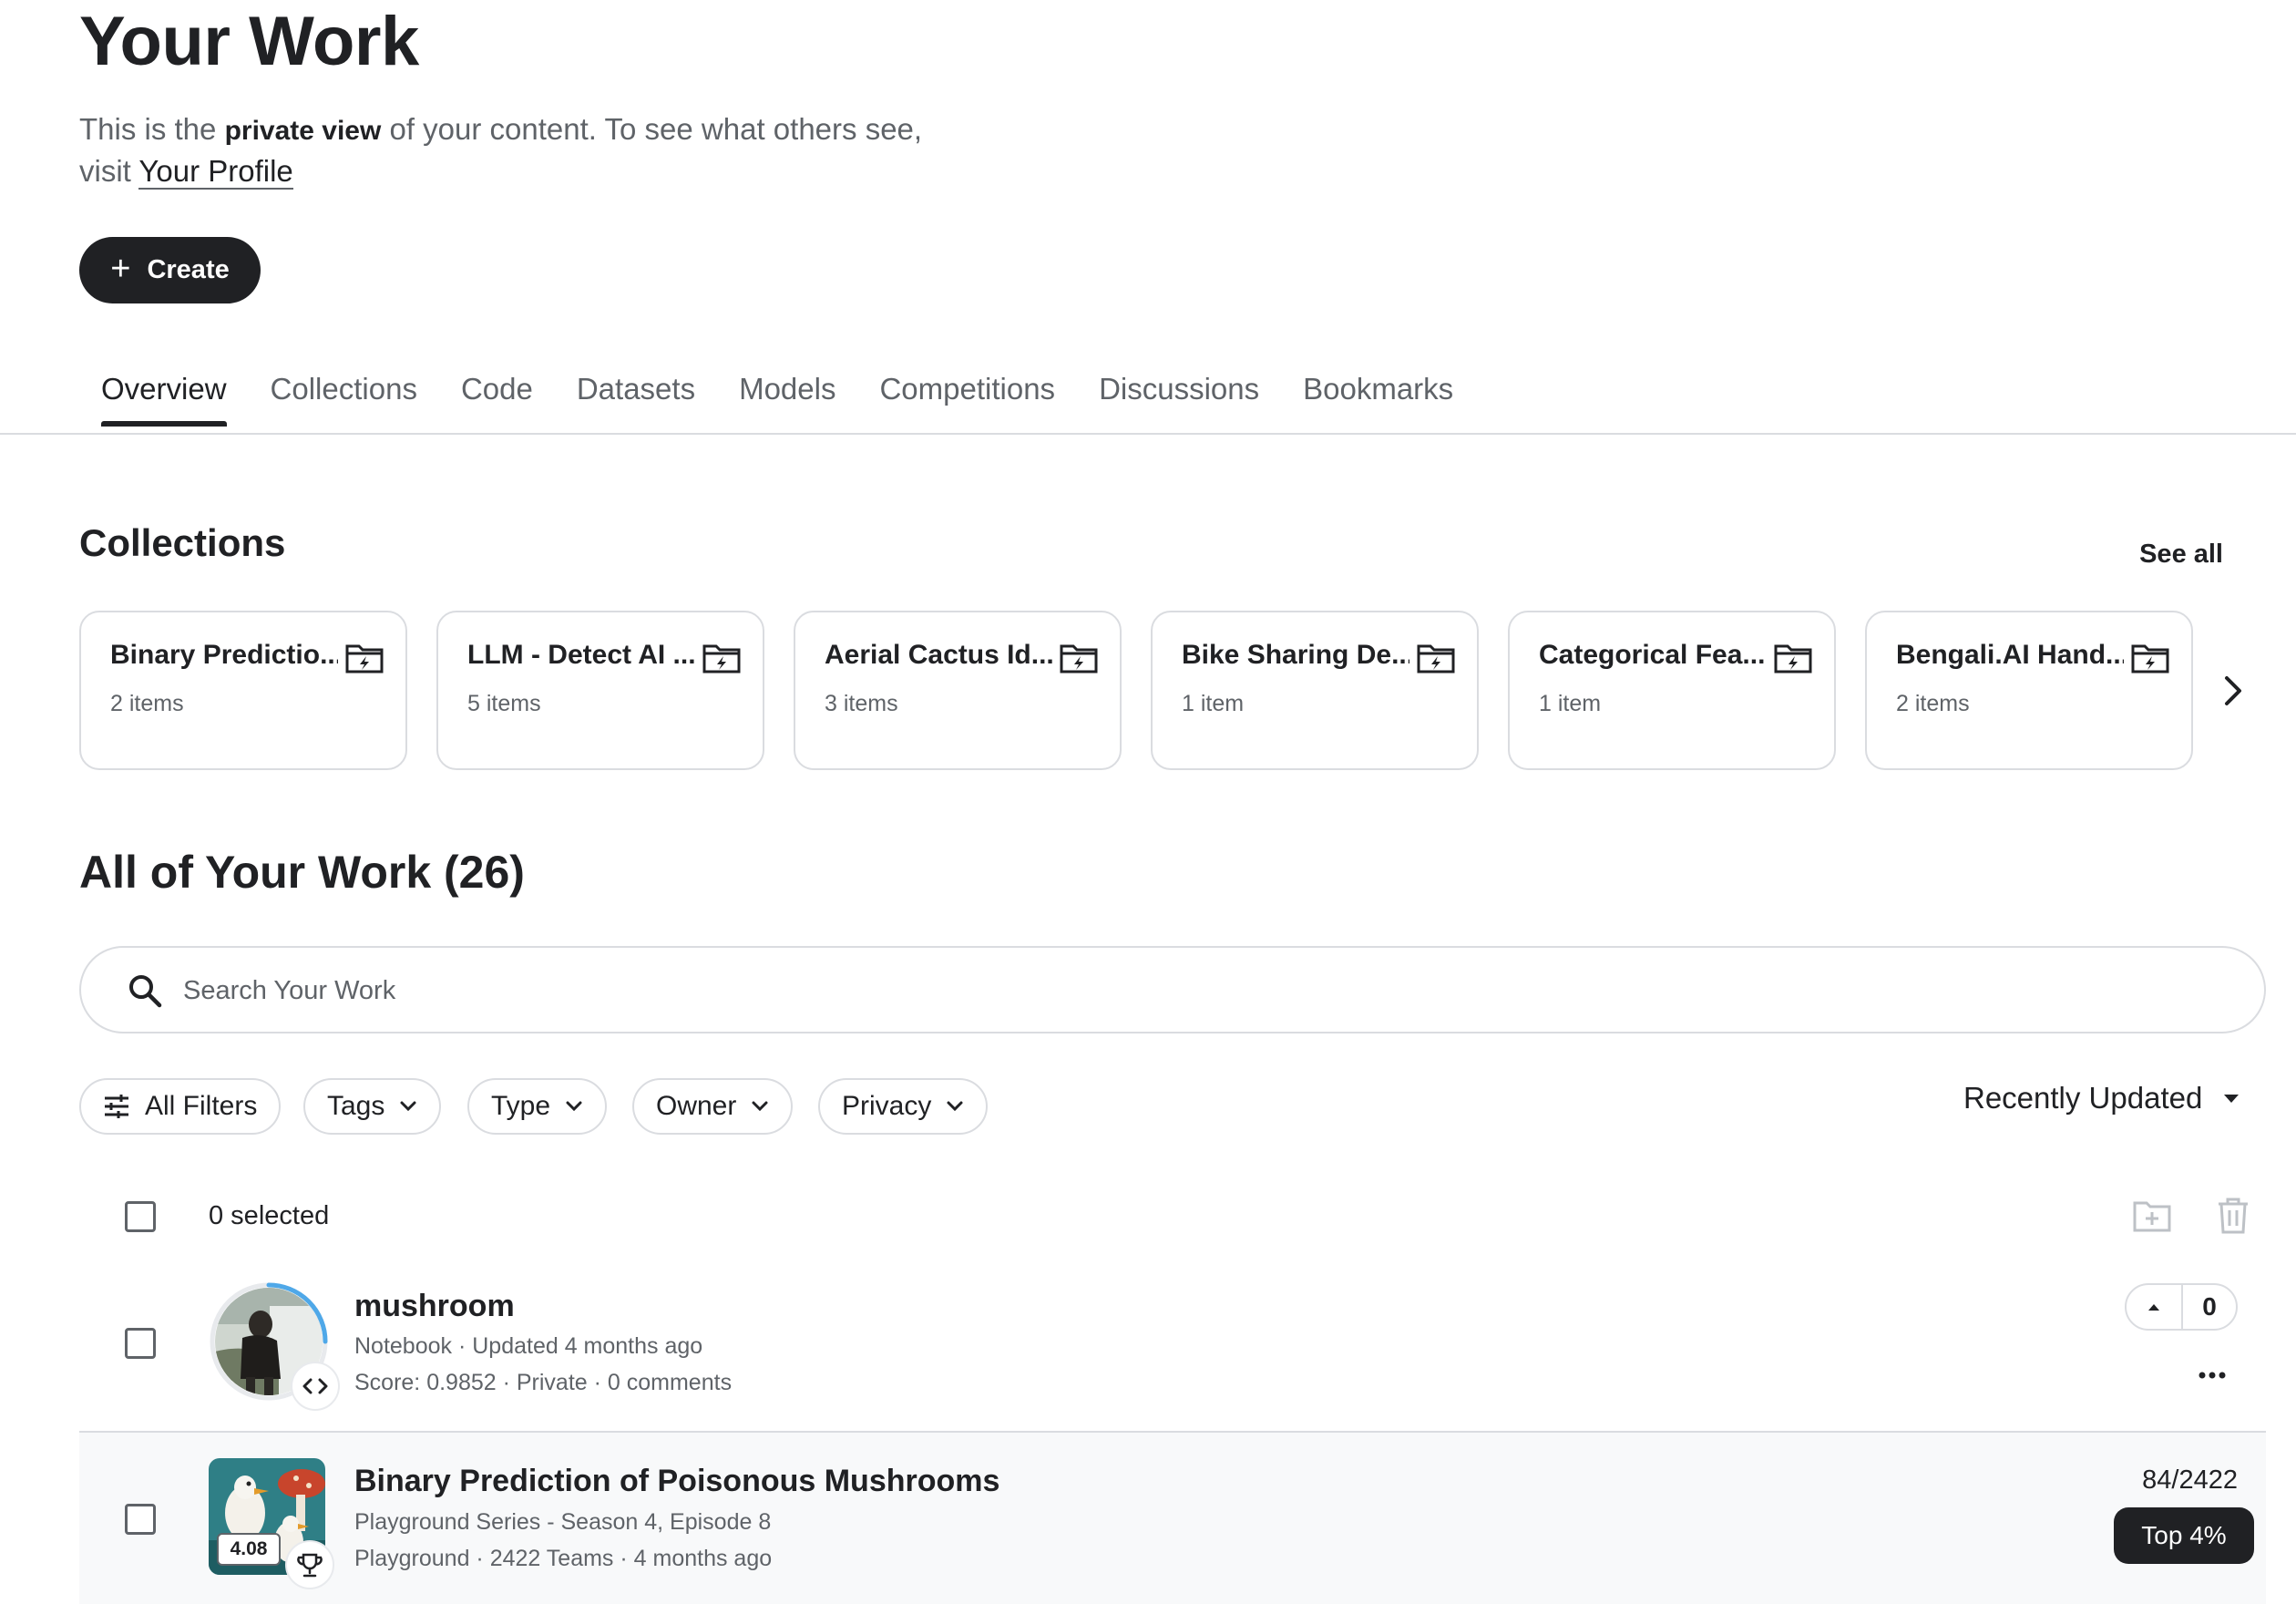  What do you see at coordinates (563, 1558) in the screenshot?
I see `item-meta-secondary: Playground · 2422 Teams · 4 months ago` at bounding box center [563, 1558].